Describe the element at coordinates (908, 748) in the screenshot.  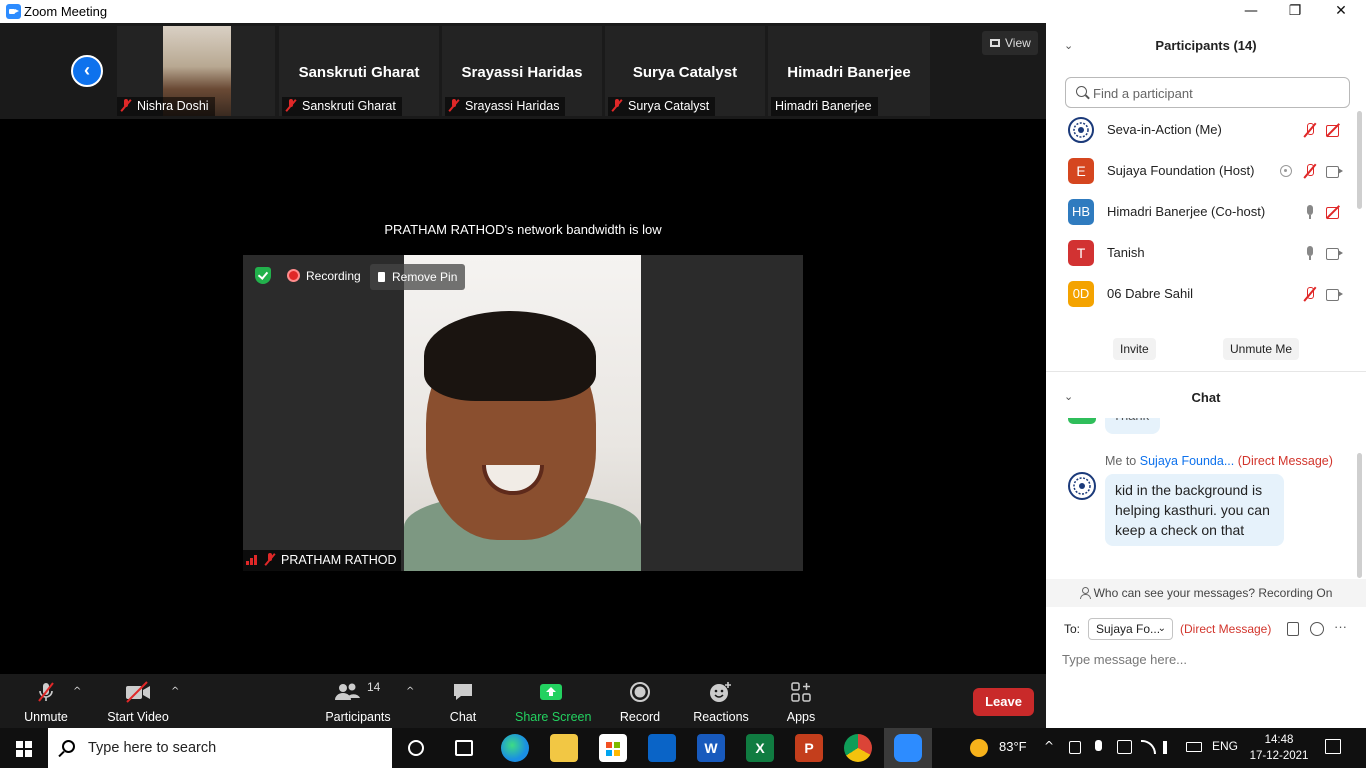
I see `zoom-taskbar-active` at that location.